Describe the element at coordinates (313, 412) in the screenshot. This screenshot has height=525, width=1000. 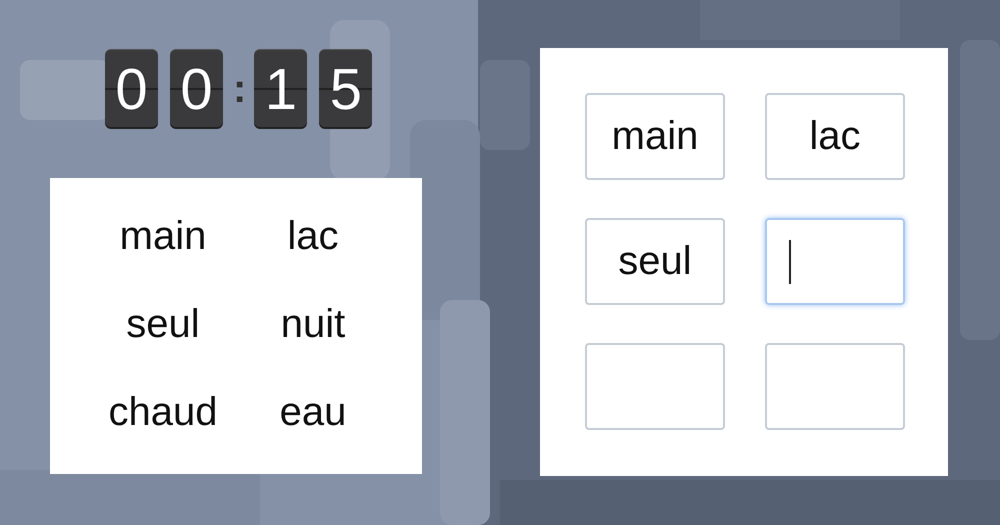
I see `word: eau` at that location.